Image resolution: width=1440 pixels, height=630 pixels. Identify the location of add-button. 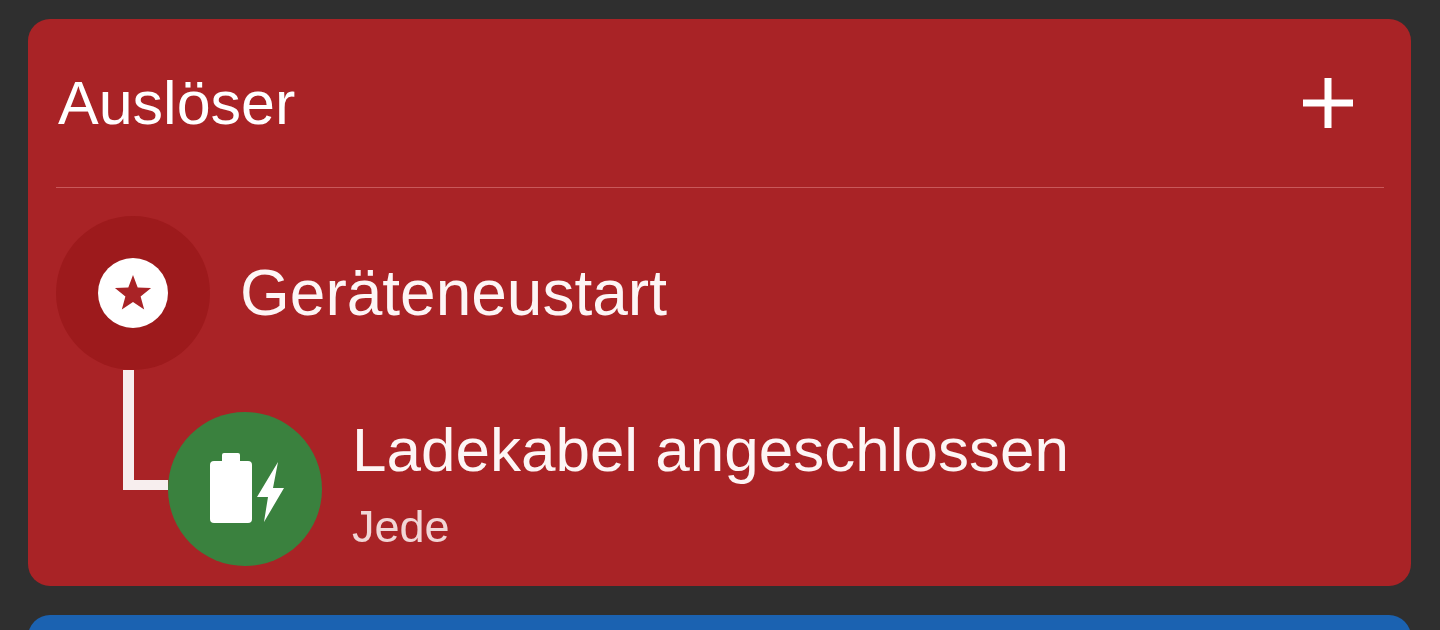
(1328, 103).